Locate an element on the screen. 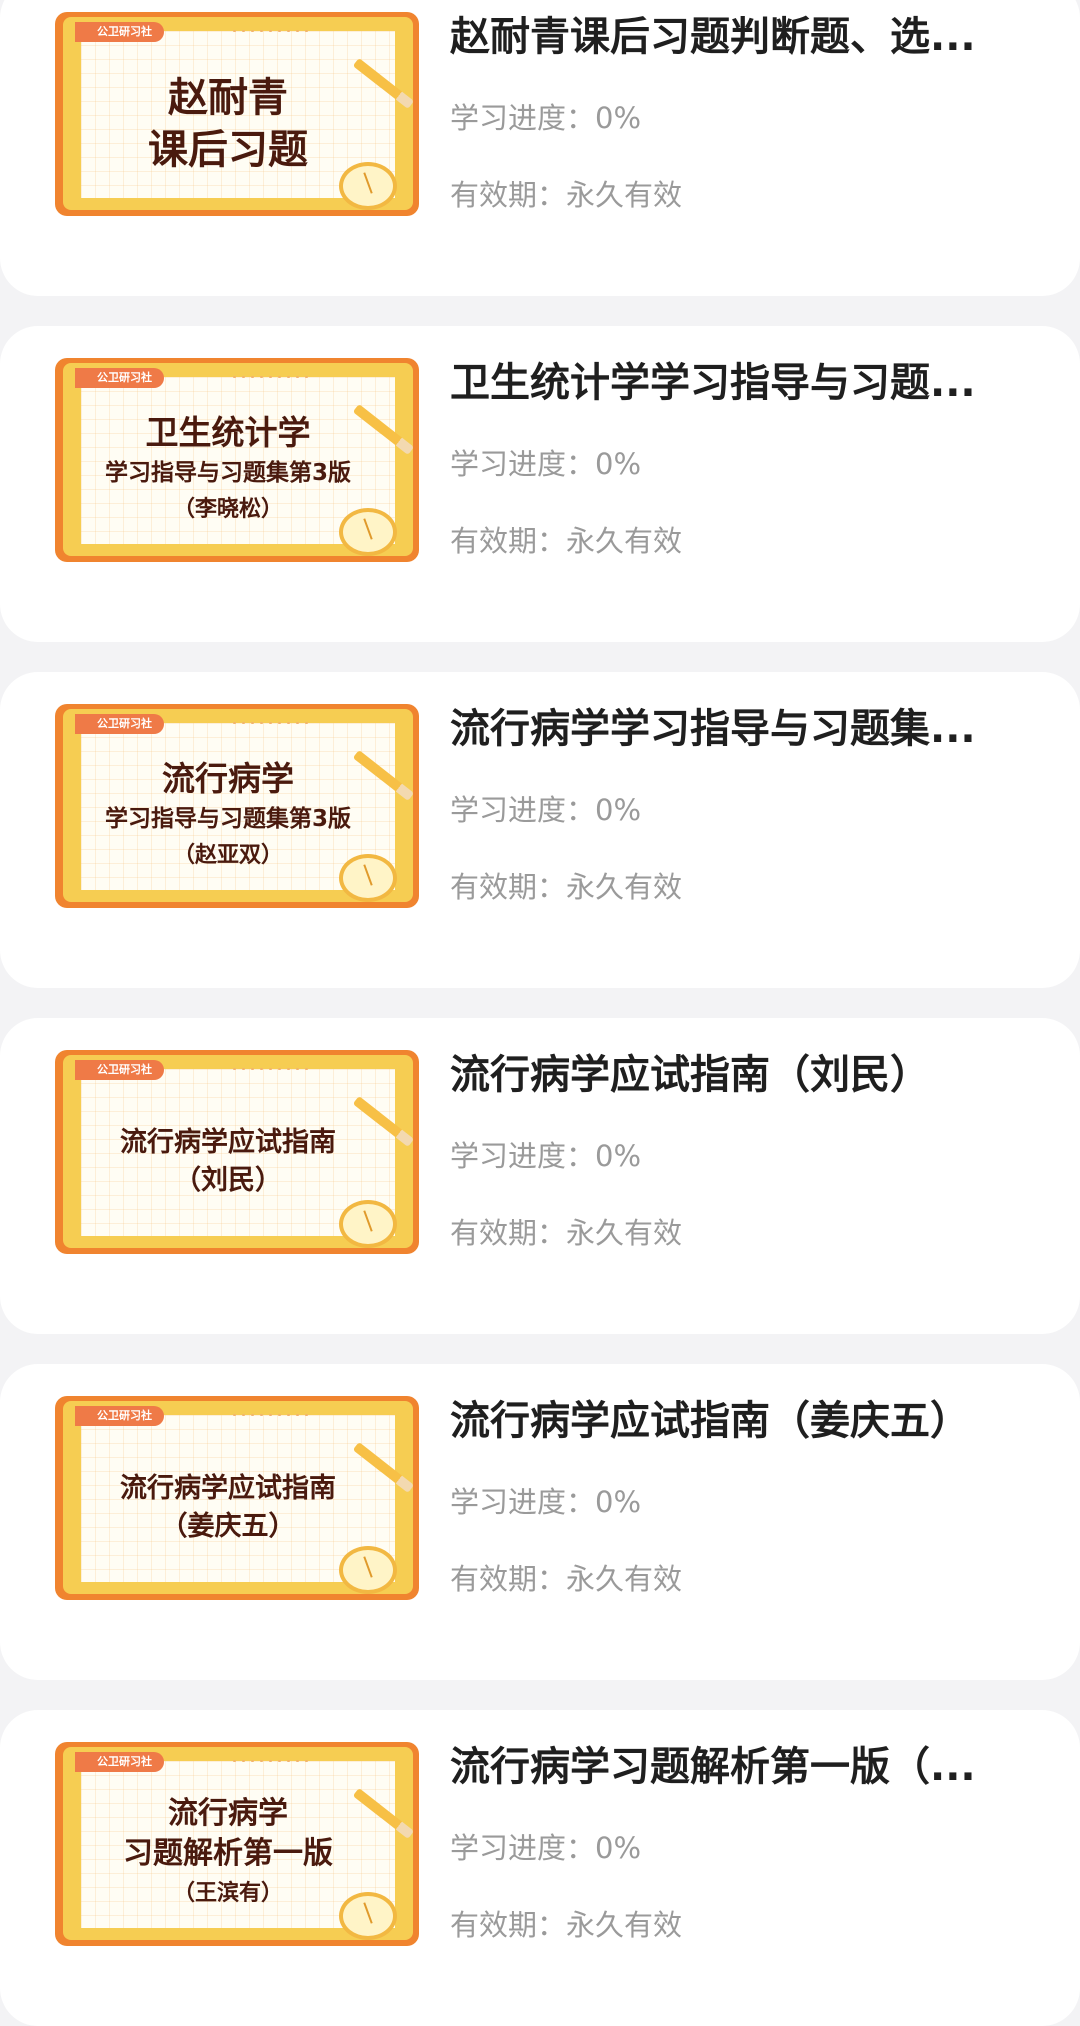 The height and width of the screenshot is (2026, 1080). course-cover: 公卫研习社 流行病学应试指南 （姜庆五） is located at coordinates (237, 1498).